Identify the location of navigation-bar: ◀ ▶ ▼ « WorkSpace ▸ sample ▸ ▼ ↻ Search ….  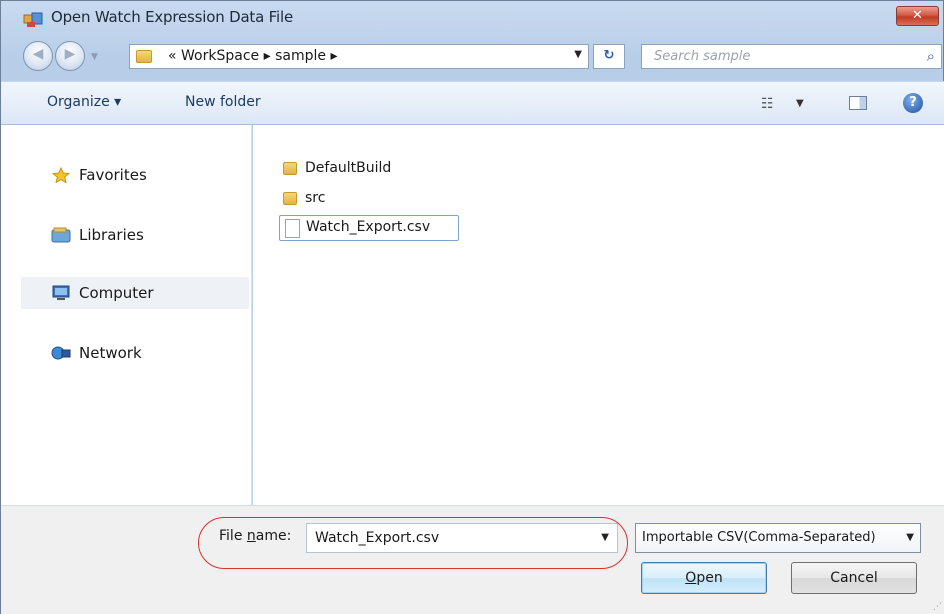
(472, 58).